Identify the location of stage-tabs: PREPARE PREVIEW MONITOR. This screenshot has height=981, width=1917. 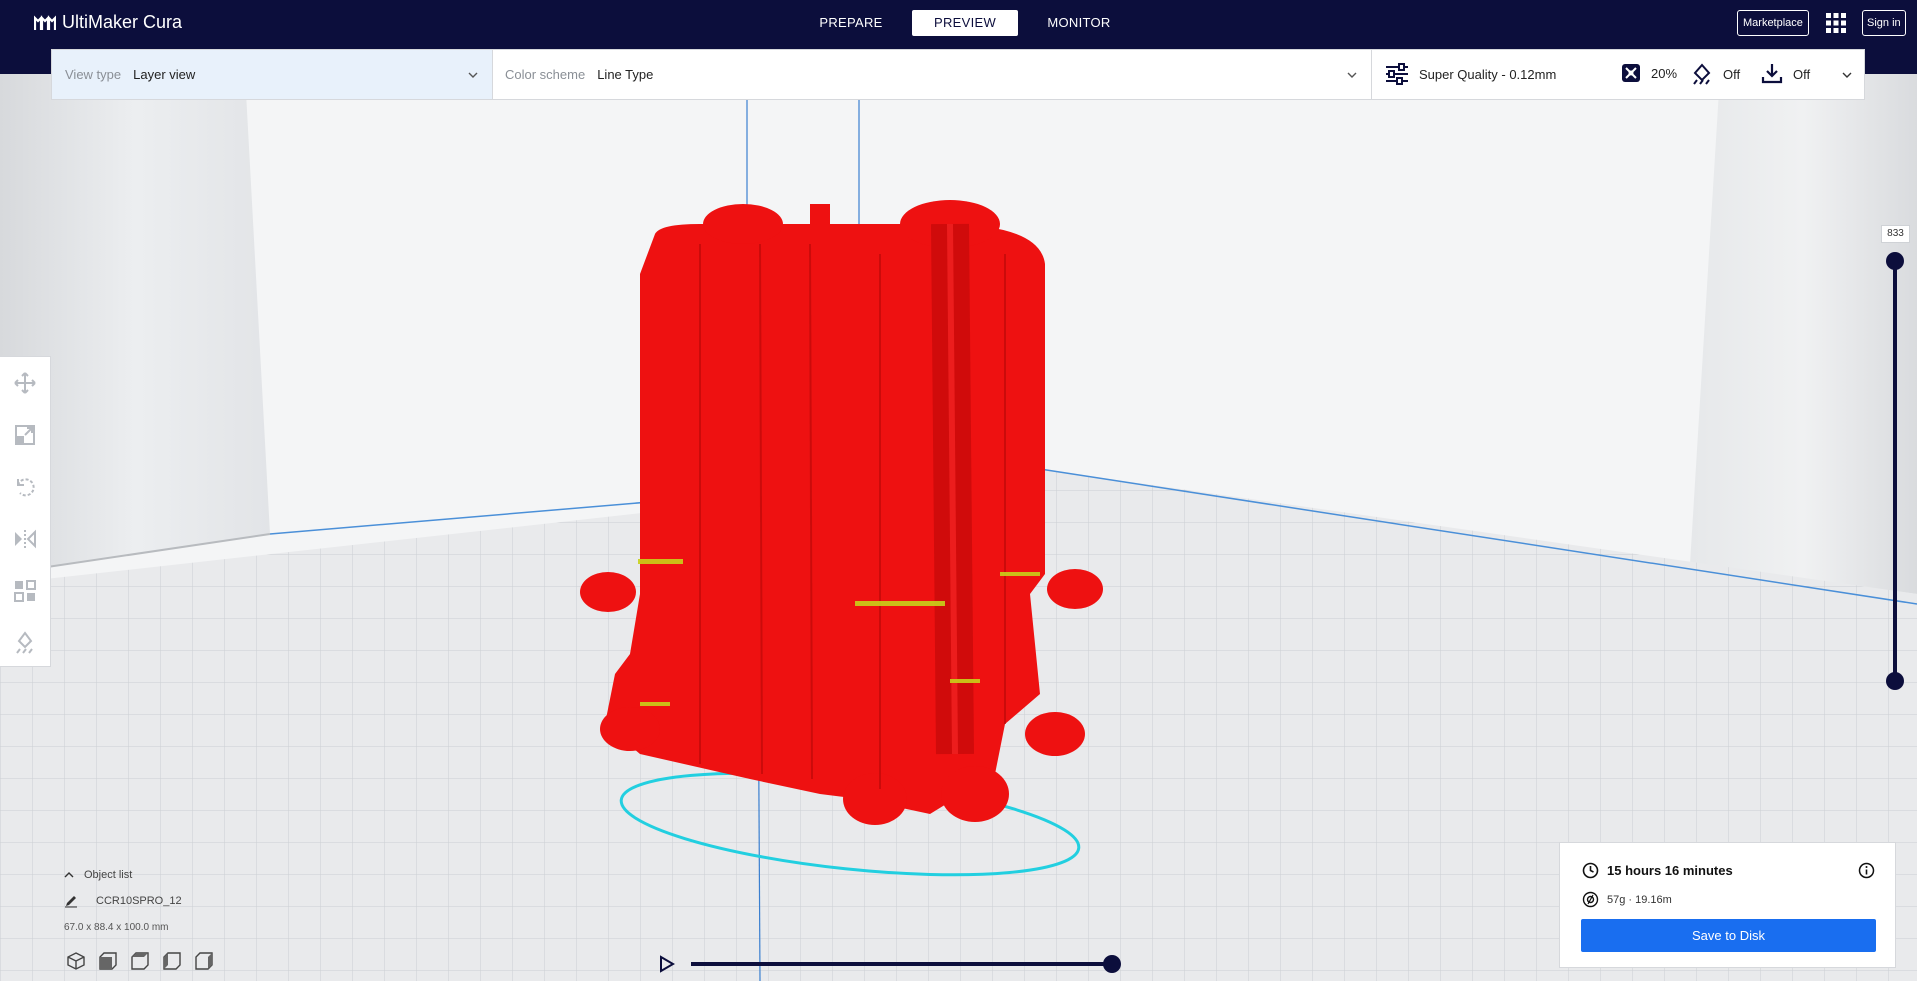
(965, 23).